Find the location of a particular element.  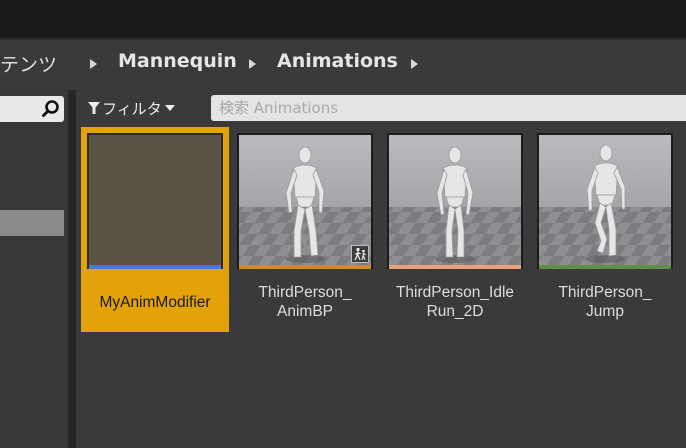

breadcrumb-item-animations: Animations is located at coordinates (337, 61).